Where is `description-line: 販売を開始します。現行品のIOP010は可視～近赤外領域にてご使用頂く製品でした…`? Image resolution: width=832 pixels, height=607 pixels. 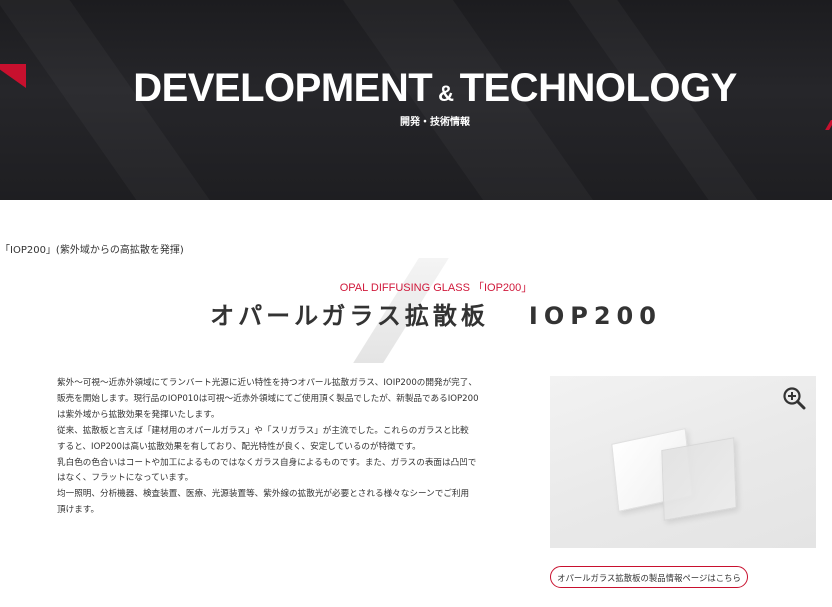 description-line: 販売を開始します。現行品のIOP010は可視～近赤外領域にてご使用頂く製品でした… is located at coordinates (268, 398).